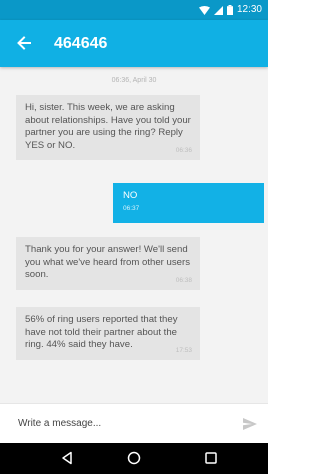 Image resolution: width=320 pixels, height=474 pixels. I want to click on navigation-bar, so click(134, 458).